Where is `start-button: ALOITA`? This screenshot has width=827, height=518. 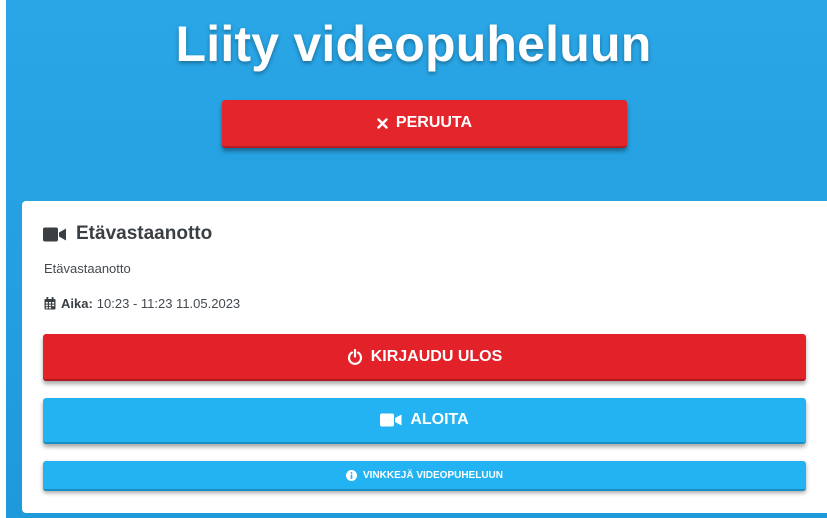
start-button: ALOITA is located at coordinates (424, 421).